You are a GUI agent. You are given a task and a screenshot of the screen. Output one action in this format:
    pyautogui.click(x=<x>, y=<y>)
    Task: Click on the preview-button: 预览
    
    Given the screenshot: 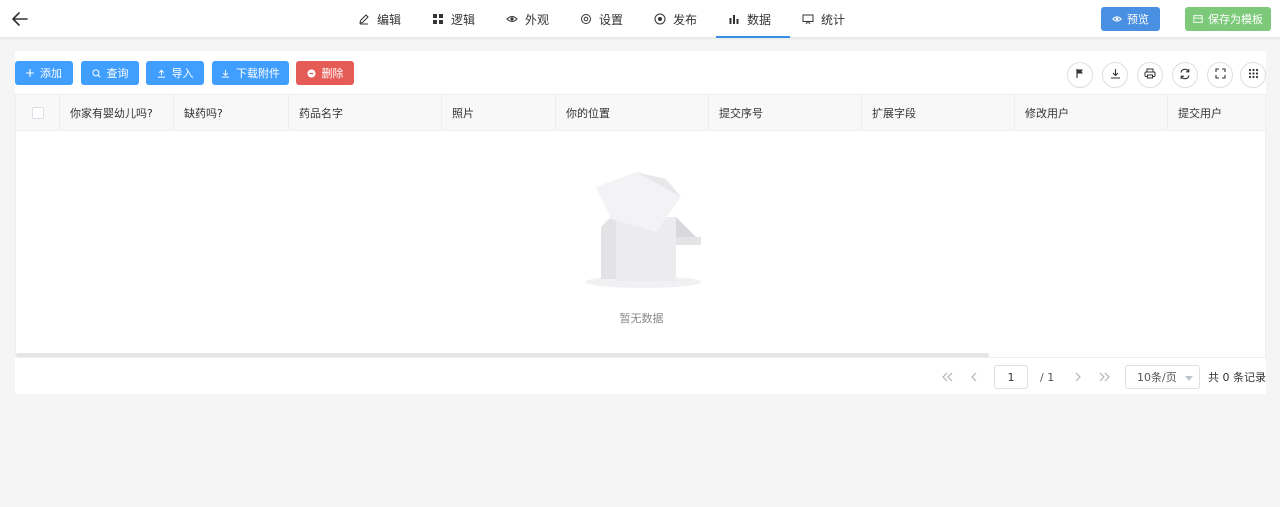 What is the action you would take?
    pyautogui.click(x=1130, y=19)
    